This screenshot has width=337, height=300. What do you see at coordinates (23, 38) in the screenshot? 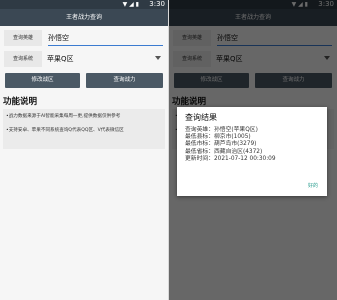
I see `hero-label: 查询英雄` at bounding box center [23, 38].